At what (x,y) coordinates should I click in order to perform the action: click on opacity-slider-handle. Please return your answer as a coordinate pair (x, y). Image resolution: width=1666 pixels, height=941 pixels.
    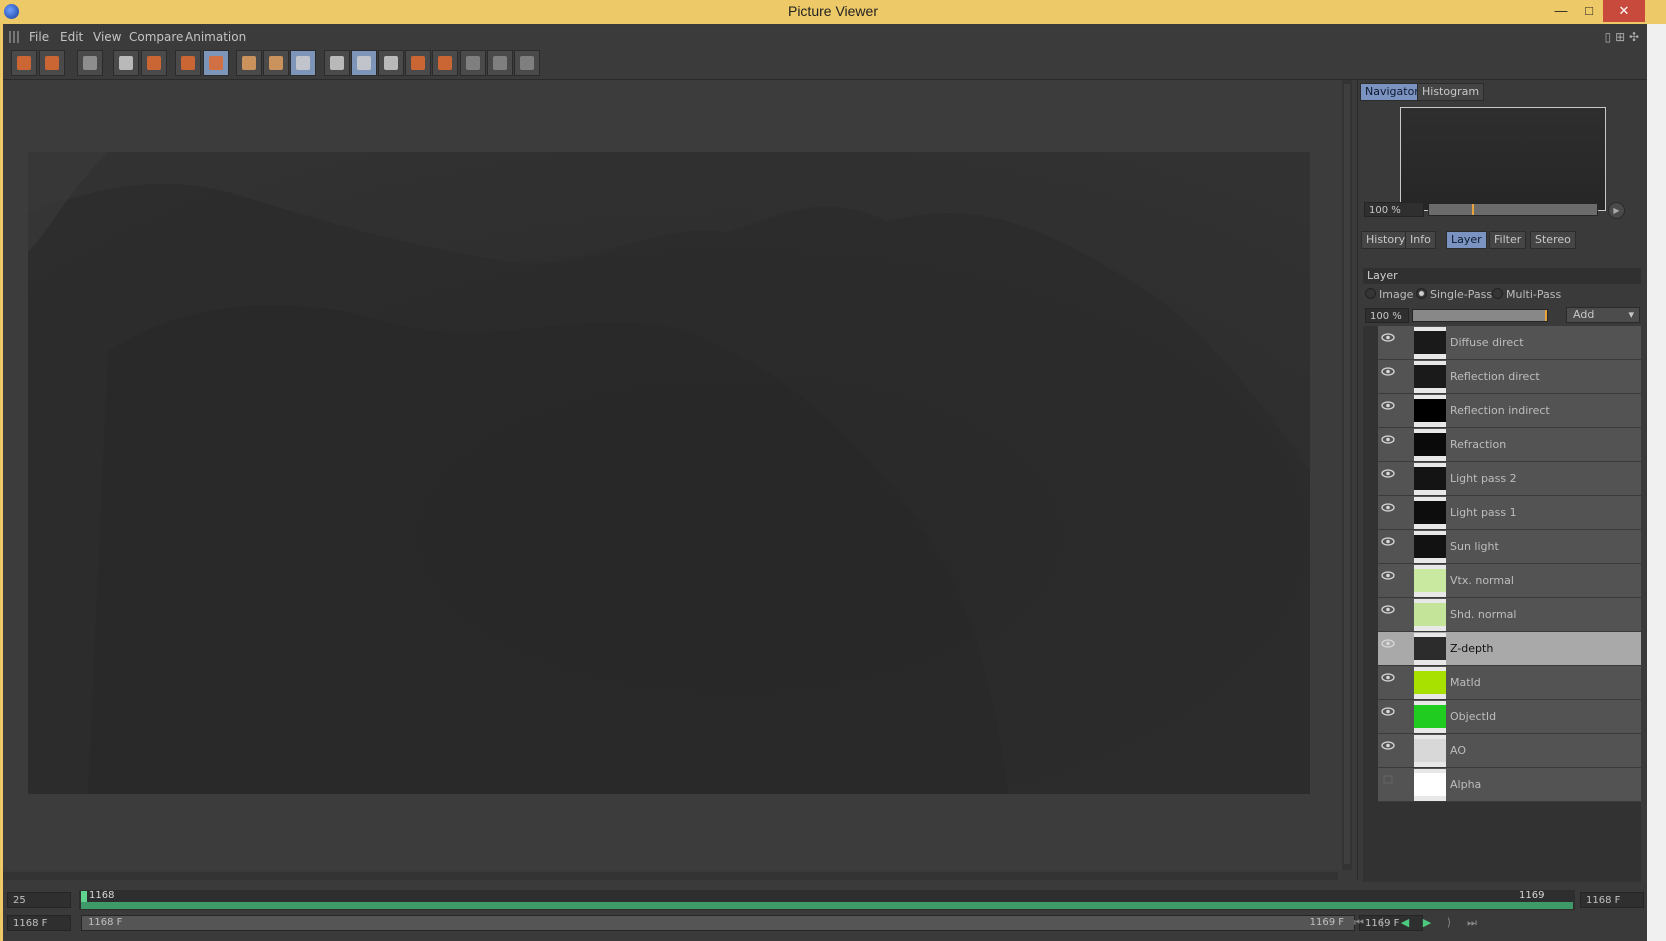
    Looking at the image, I should click on (1546, 315).